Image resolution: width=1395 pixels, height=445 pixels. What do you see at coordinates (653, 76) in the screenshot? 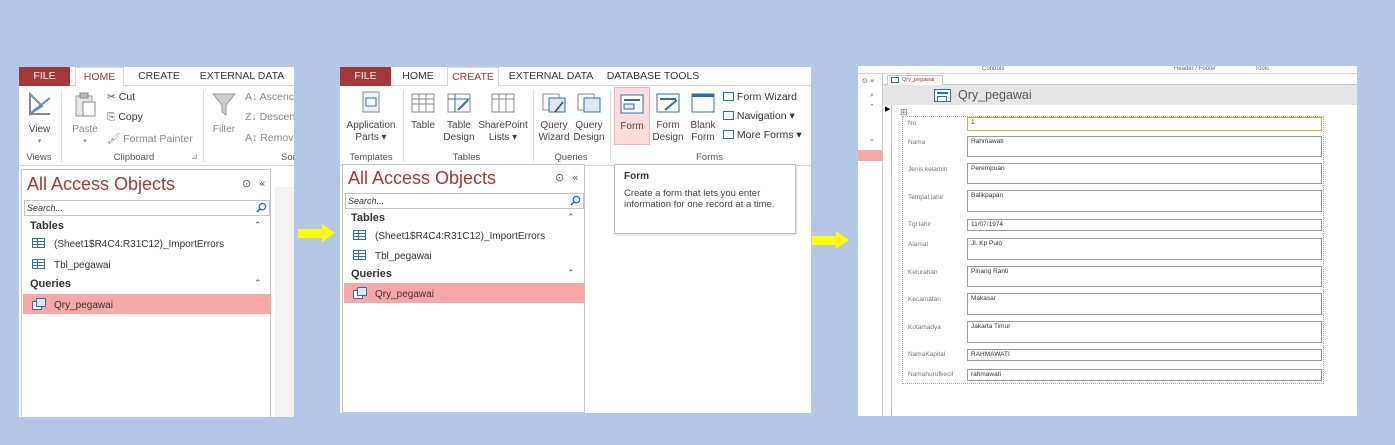
I see `tab-database-tools: DATABASE TOOLS` at bounding box center [653, 76].